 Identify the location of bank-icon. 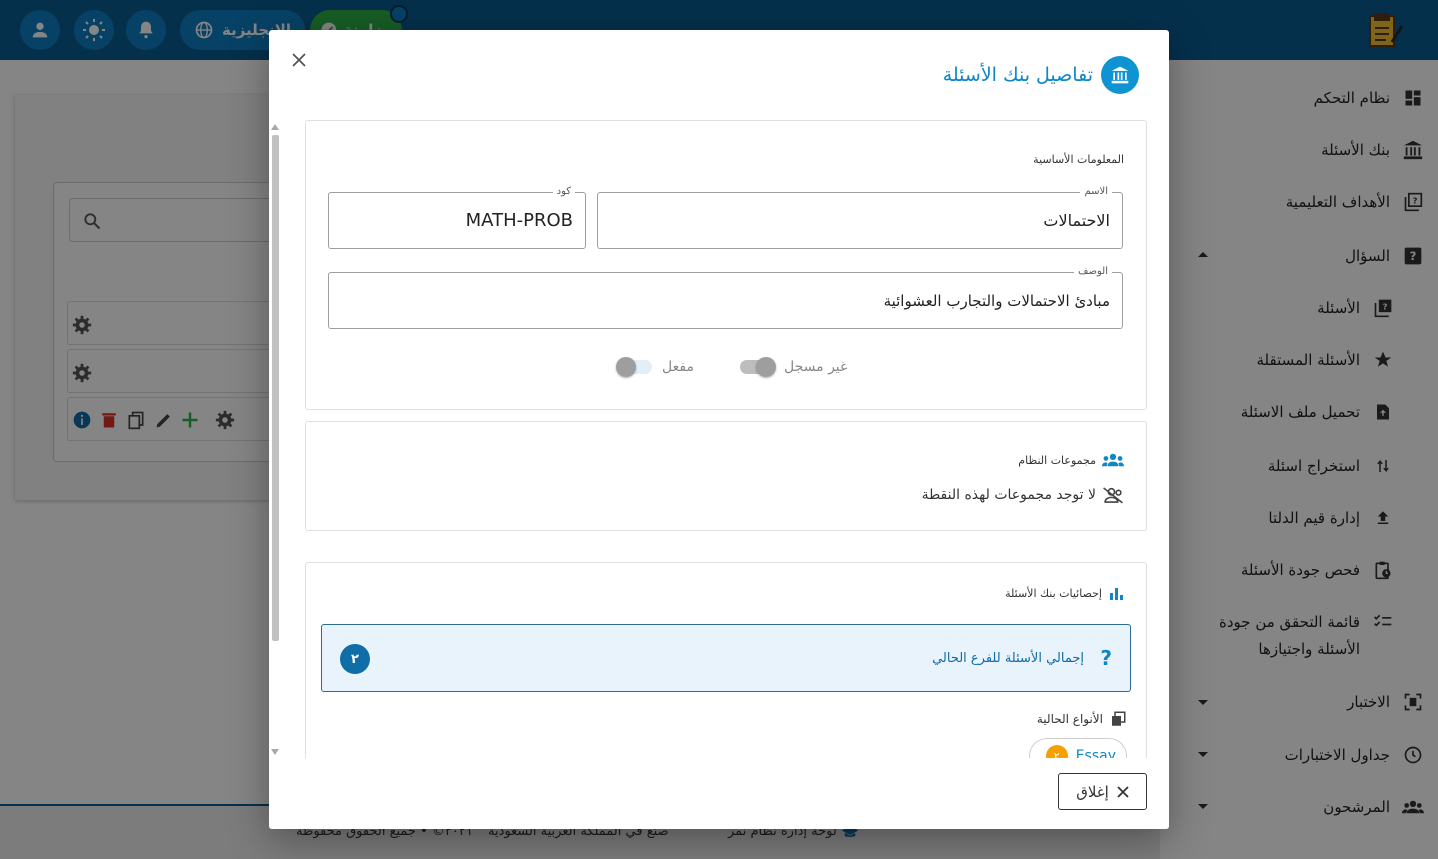
(1120, 75).